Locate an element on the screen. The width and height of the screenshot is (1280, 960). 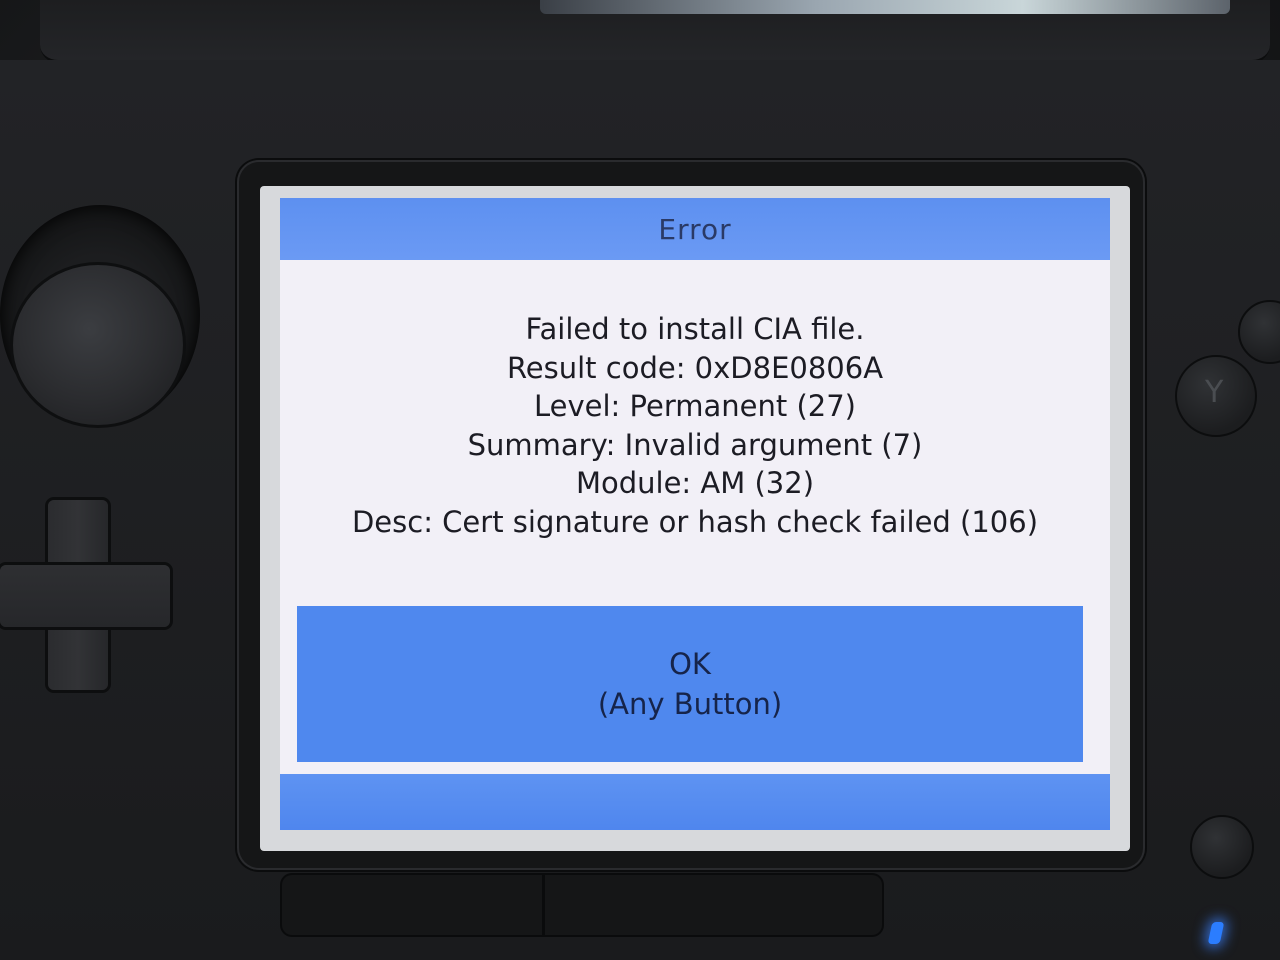
top-screen-edge is located at coordinates (885, 7).